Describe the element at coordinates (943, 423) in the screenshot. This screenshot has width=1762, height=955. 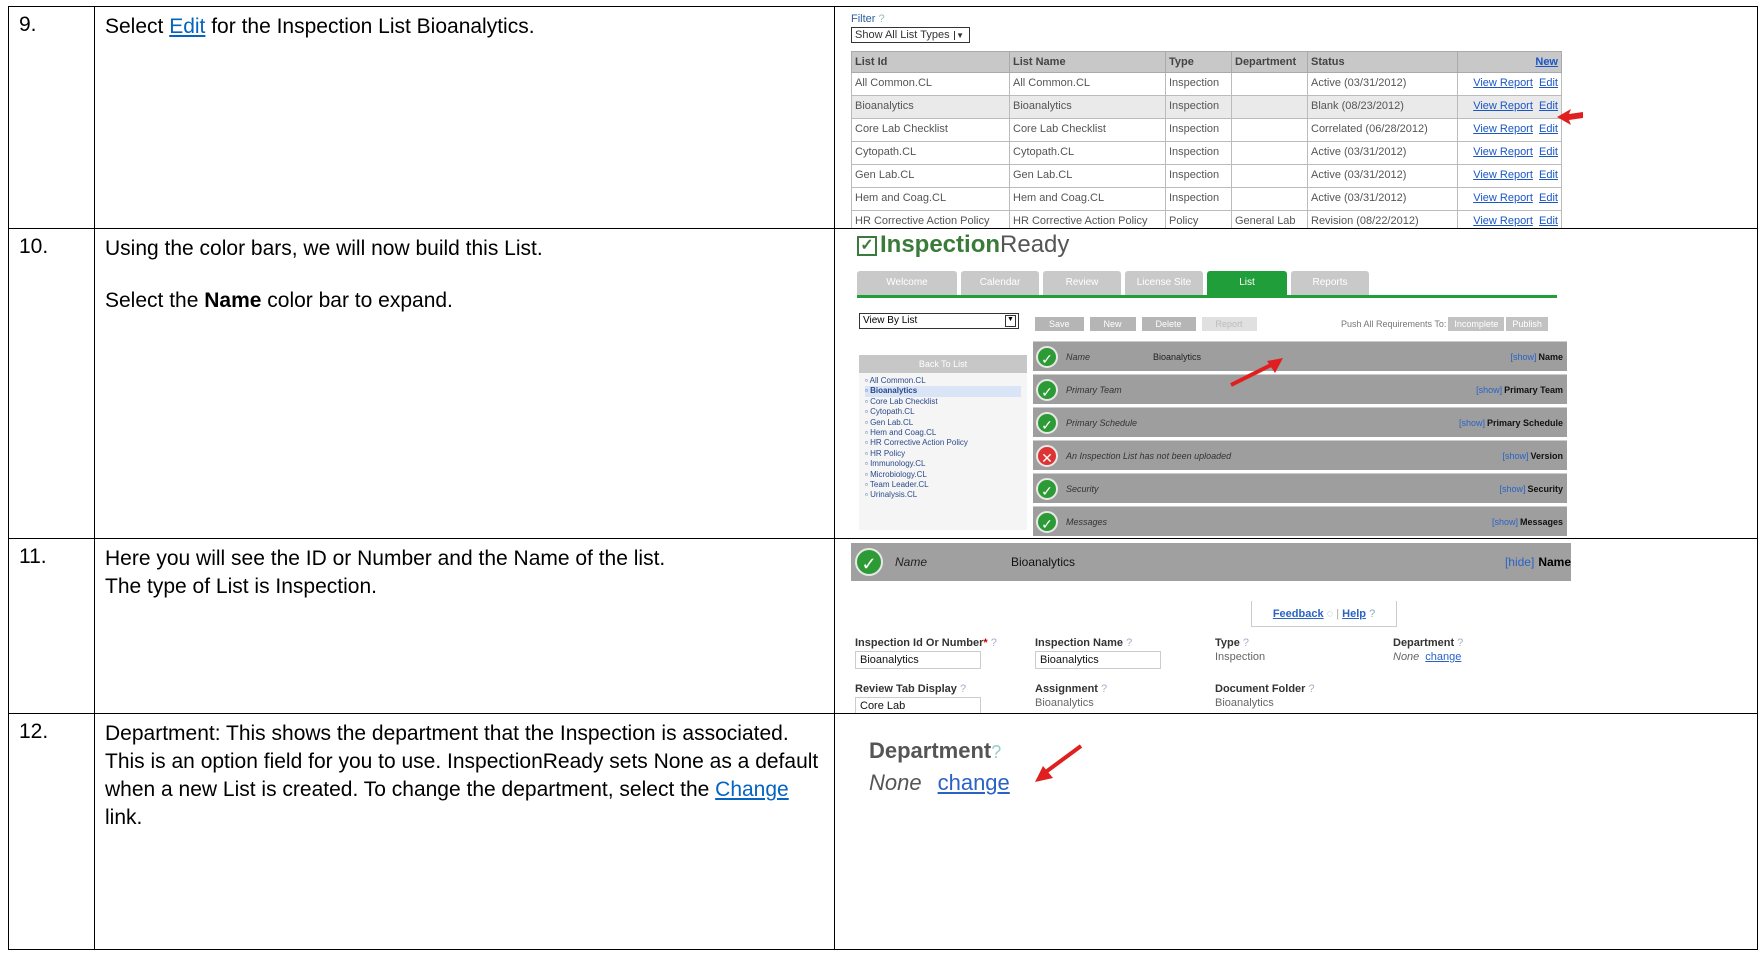
I see `tree-item: ▫ Gen Lab.CL` at that location.